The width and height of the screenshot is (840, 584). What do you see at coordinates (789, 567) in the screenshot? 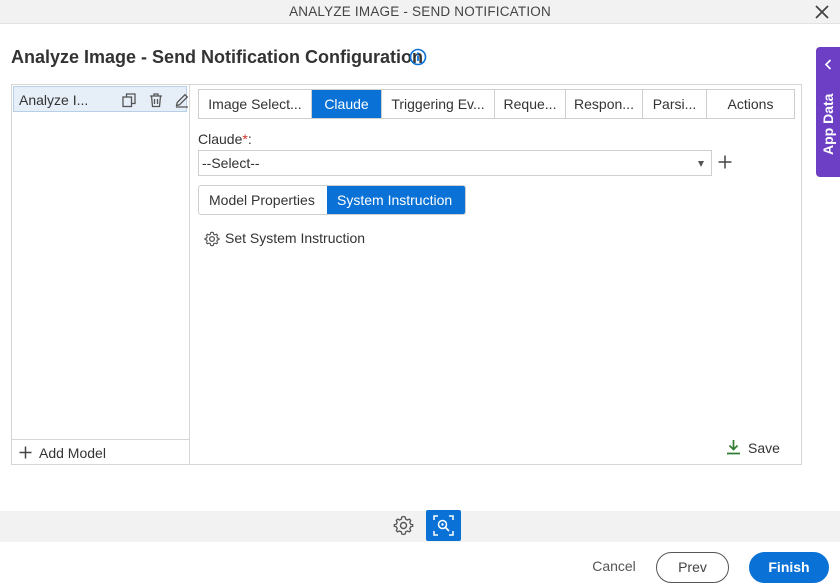
I see `finish-button: Finish` at bounding box center [789, 567].